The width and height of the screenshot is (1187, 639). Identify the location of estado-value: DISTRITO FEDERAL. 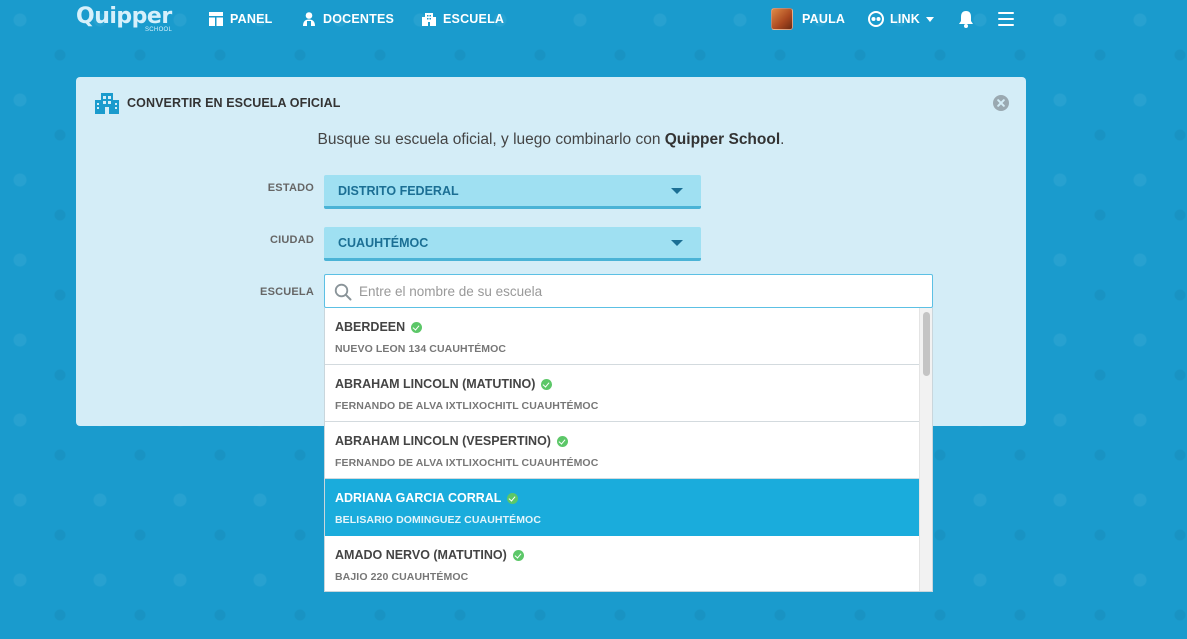
(398, 190).